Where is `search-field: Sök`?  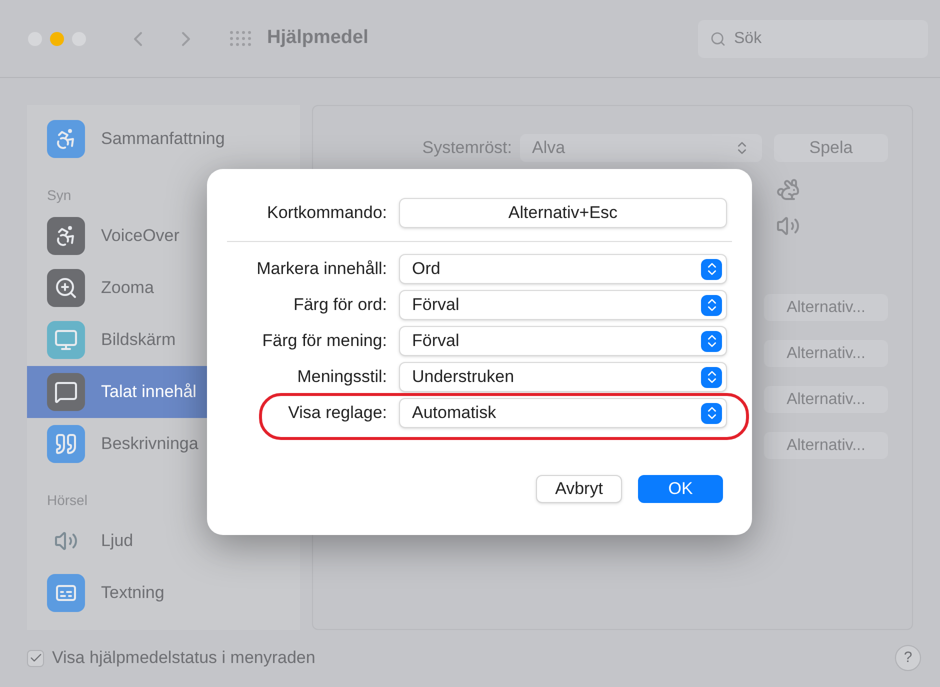
search-field: Sök is located at coordinates (813, 39).